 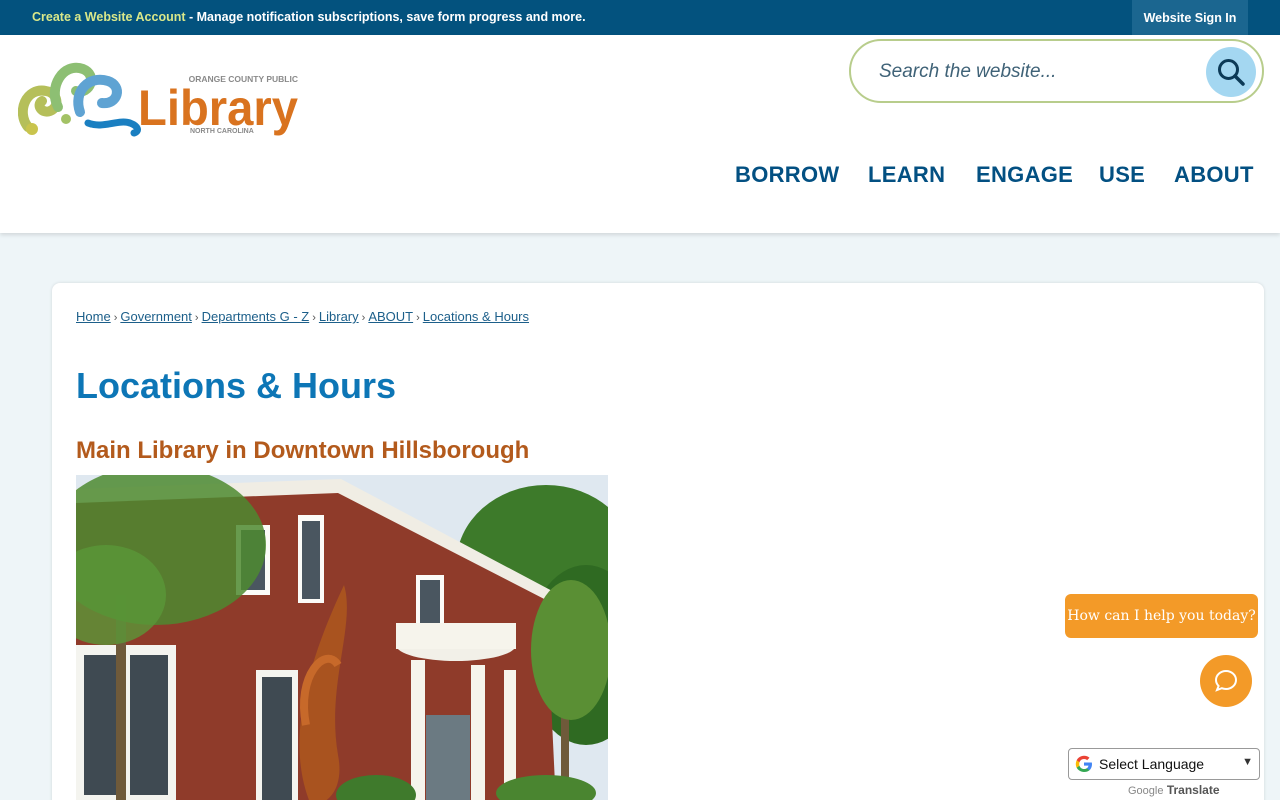 What do you see at coordinates (109, 17) in the screenshot?
I see `create-account-link: Create a Website Account` at bounding box center [109, 17].